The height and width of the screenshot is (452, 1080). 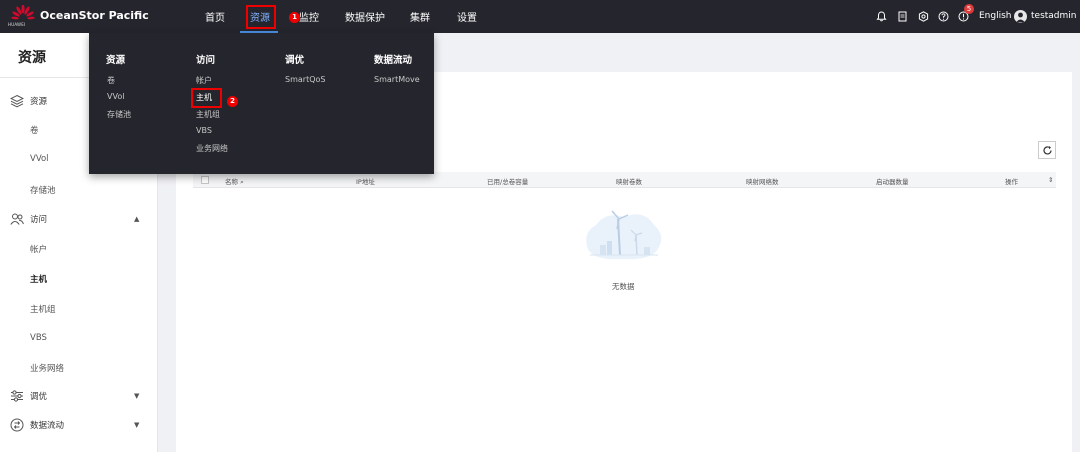 What do you see at coordinates (397, 79) in the screenshot?
I see `menu-item-smartmove: SmartMove` at bounding box center [397, 79].